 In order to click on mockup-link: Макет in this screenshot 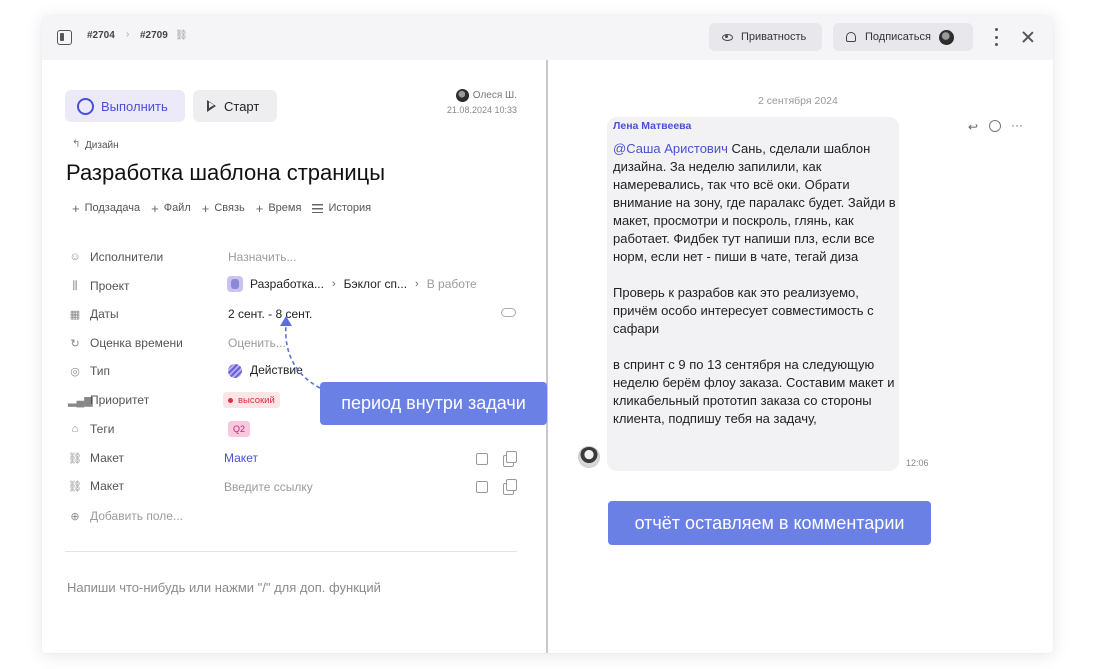, I will do `click(241, 458)`.